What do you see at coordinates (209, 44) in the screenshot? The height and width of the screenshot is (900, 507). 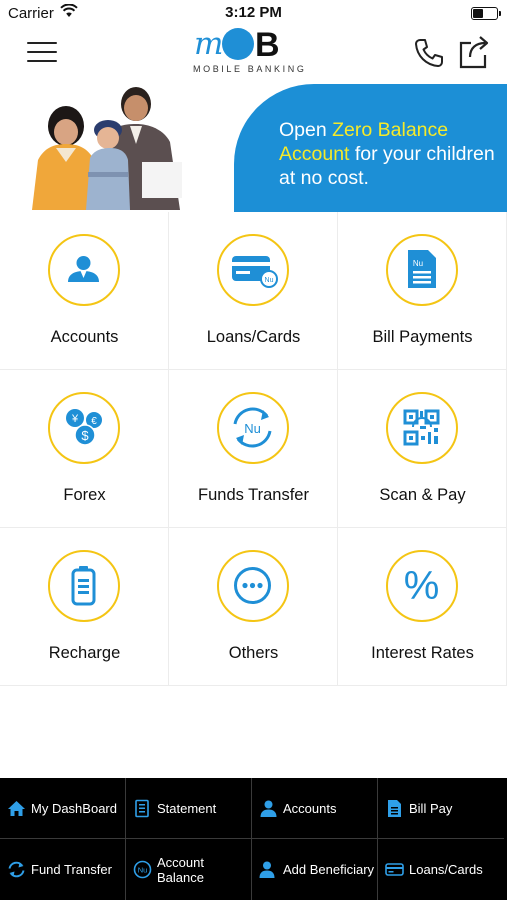 I see `logo-m: m` at bounding box center [209, 44].